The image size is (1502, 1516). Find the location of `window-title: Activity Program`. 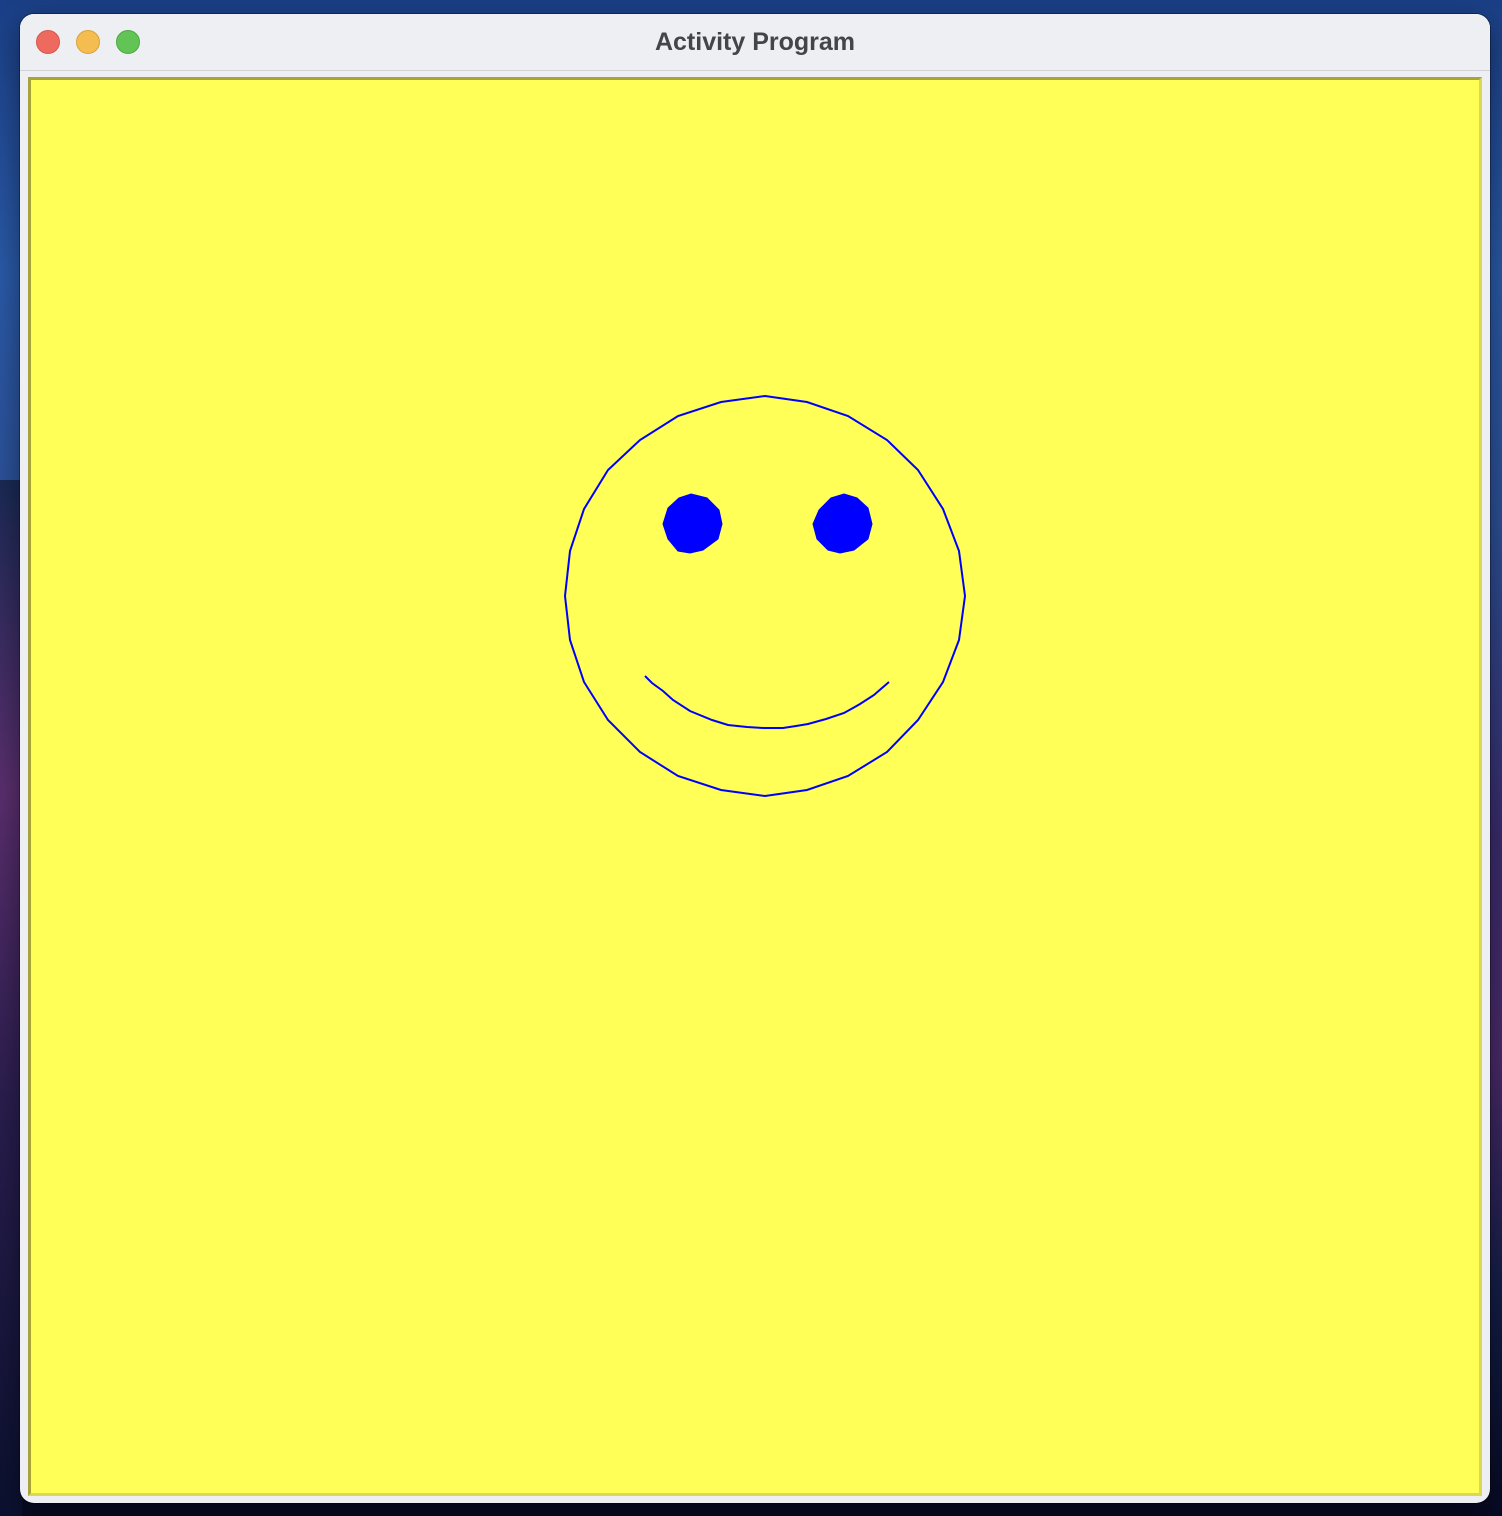

window-title: Activity Program is located at coordinates (755, 42).